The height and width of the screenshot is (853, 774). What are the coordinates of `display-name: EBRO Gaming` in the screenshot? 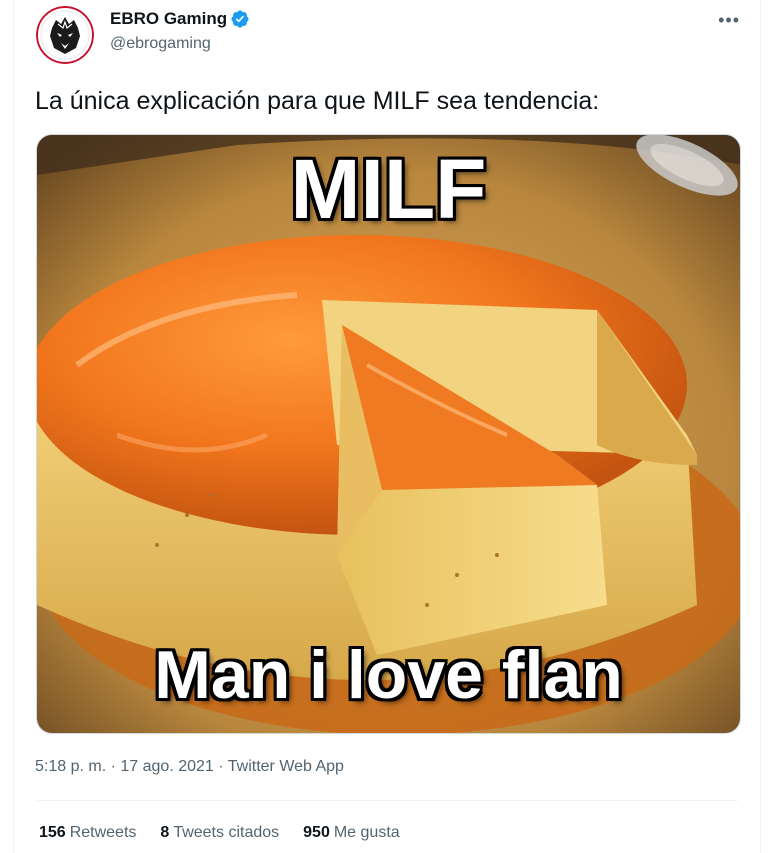 It's located at (180, 19).